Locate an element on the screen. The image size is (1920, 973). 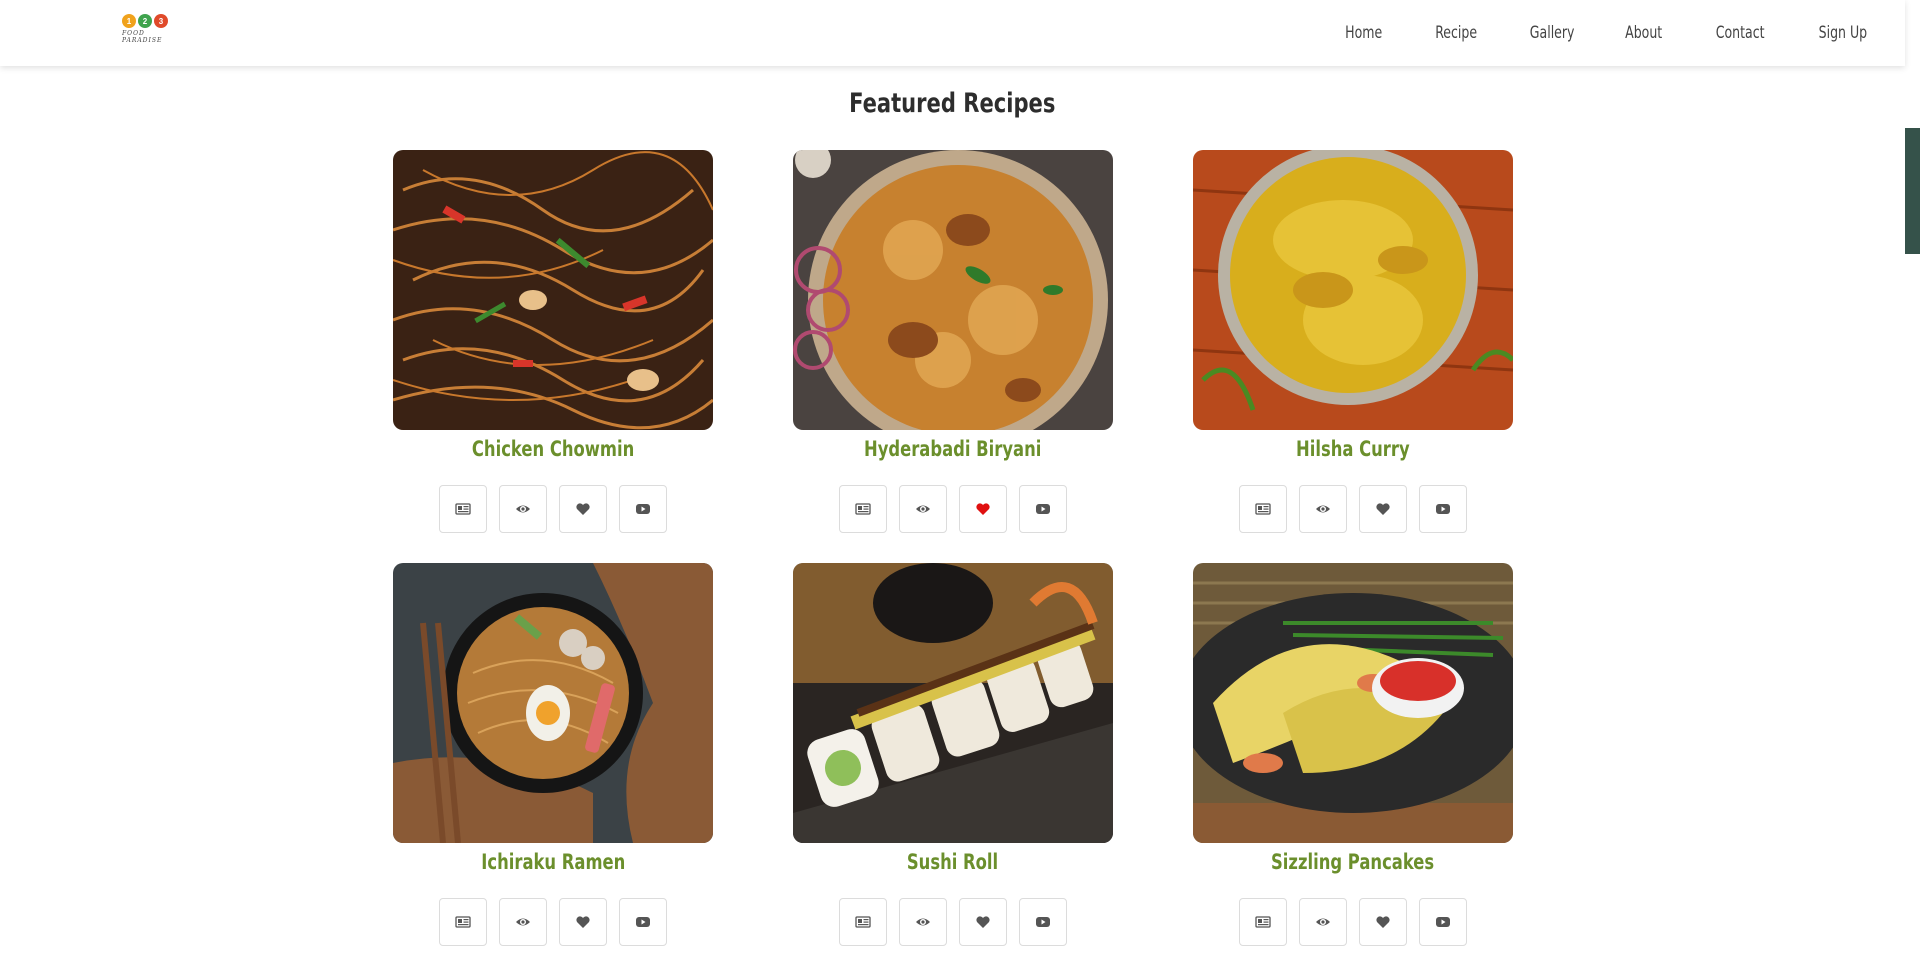
recipe-image-chowmin is located at coordinates (553, 290).